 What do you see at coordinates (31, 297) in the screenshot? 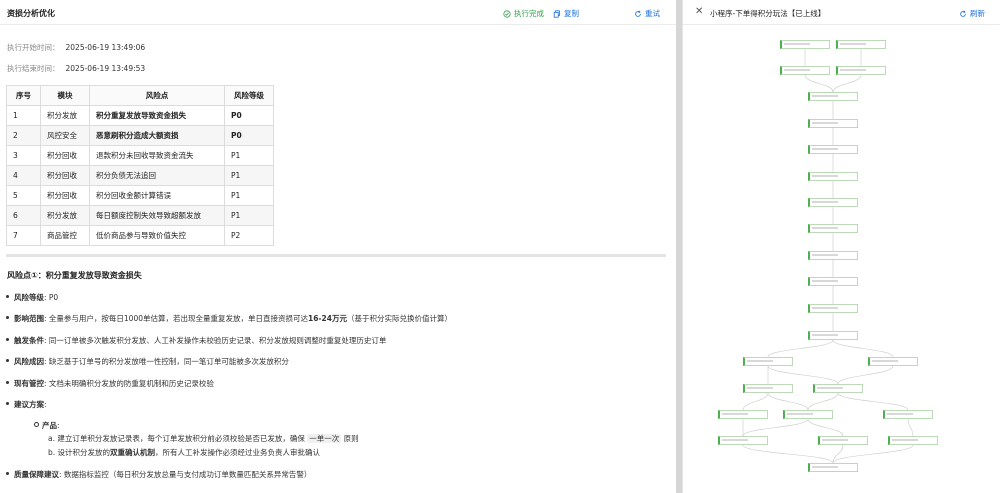
I see `risk-level-item: 风险等级: P0` at bounding box center [31, 297].